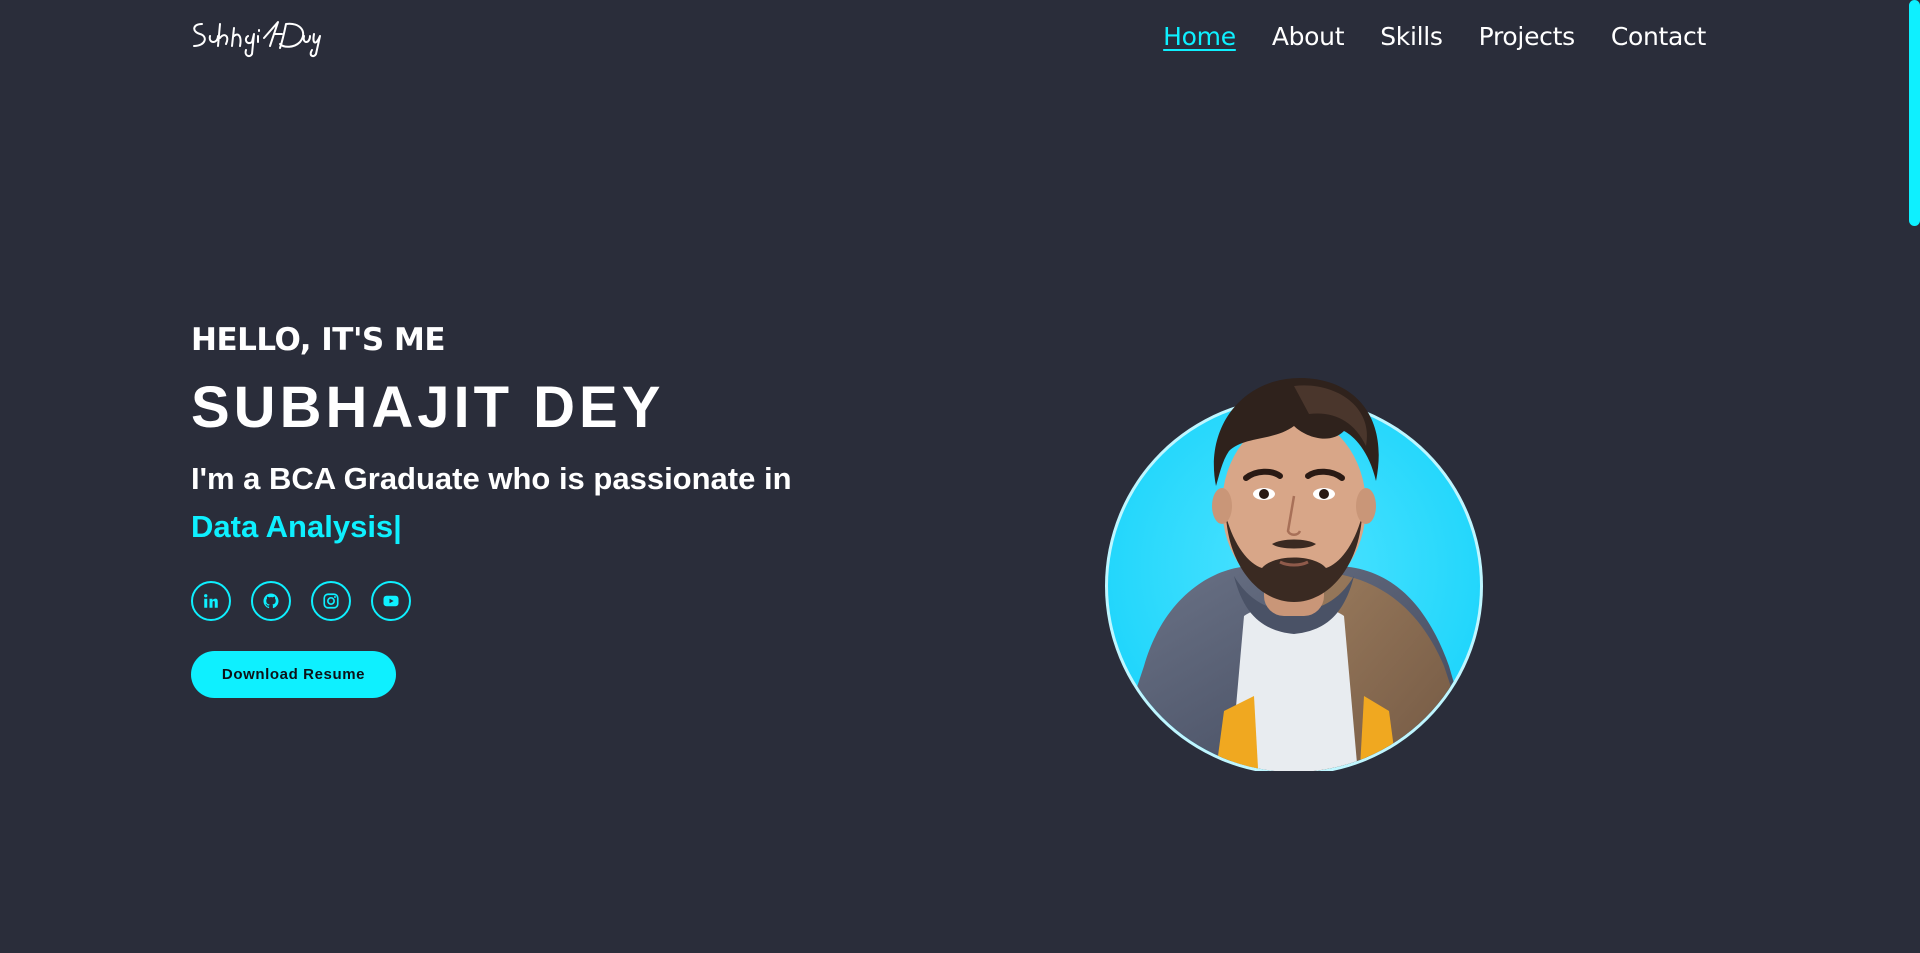 The image size is (1920, 953). I want to click on linkedin-link, so click(211, 601).